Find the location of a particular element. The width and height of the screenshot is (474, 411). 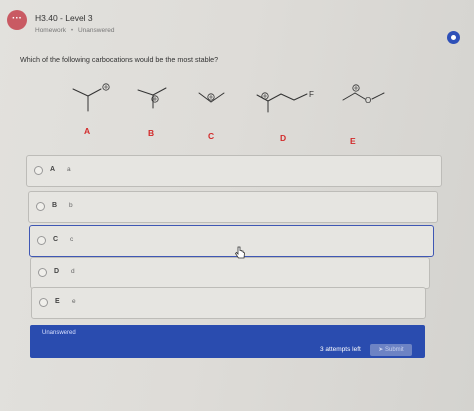

answer-status: Unanswered is located at coordinates (59, 333).